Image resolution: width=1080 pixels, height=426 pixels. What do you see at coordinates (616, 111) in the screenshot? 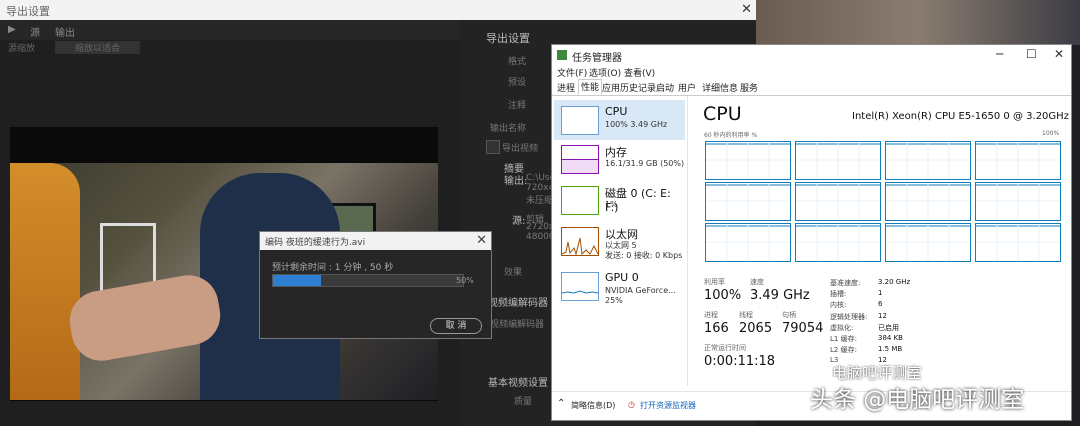
I see `sidebar-item-label: CPU` at bounding box center [616, 111].